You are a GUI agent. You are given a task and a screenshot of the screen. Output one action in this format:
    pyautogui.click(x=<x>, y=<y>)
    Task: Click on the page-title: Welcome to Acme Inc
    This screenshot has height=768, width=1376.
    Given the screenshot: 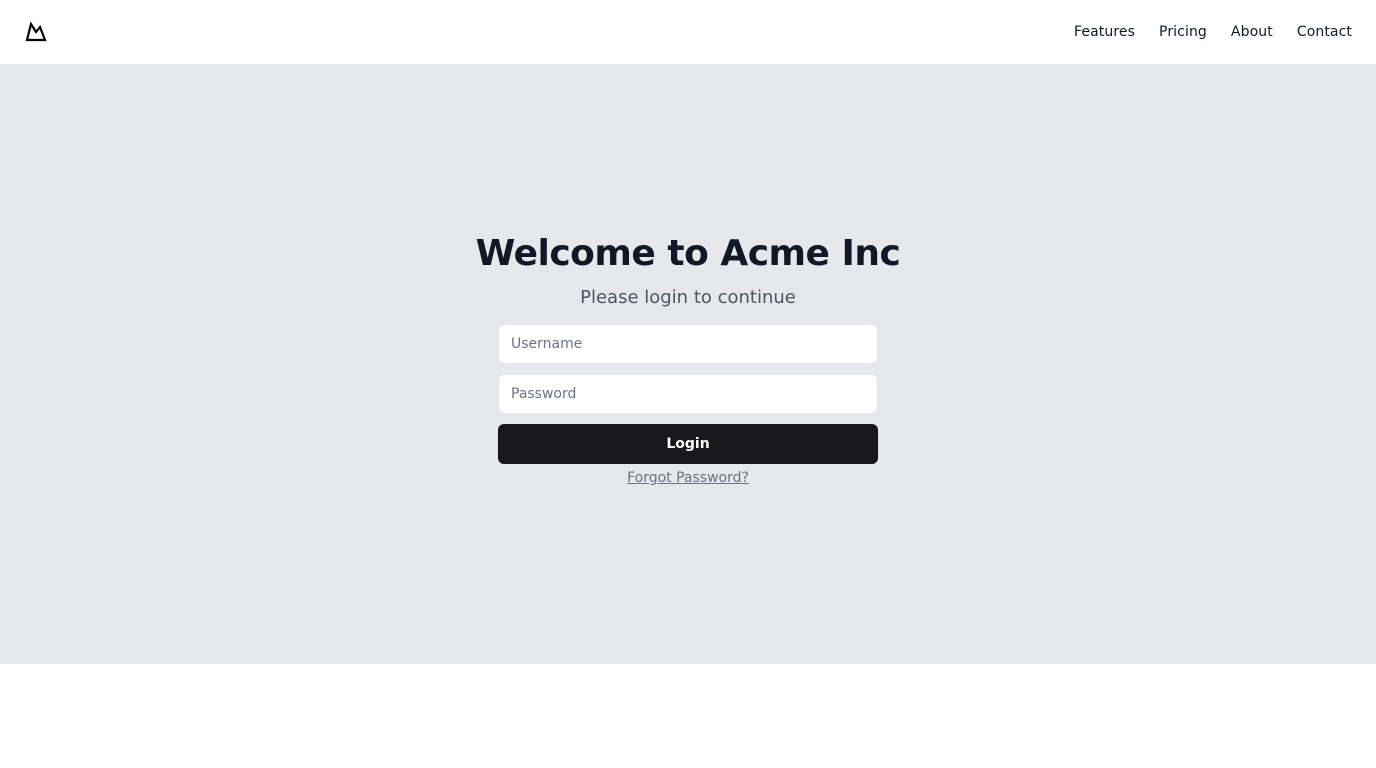 What is the action you would take?
    pyautogui.click(x=688, y=253)
    